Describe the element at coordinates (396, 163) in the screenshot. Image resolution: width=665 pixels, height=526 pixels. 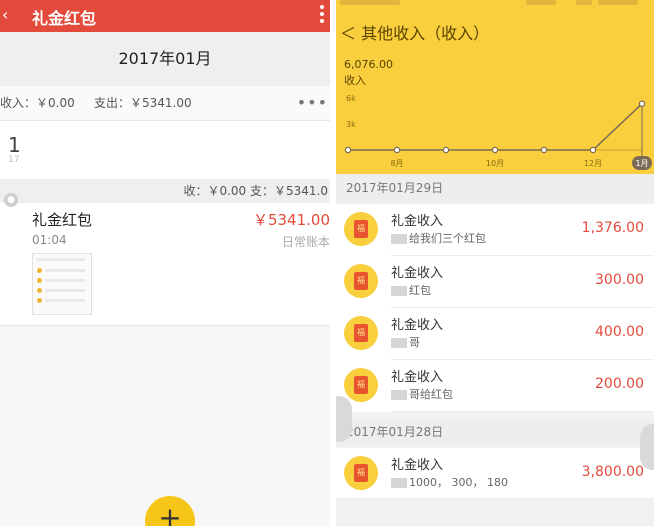
I see `x-tick-label: 8月` at that location.